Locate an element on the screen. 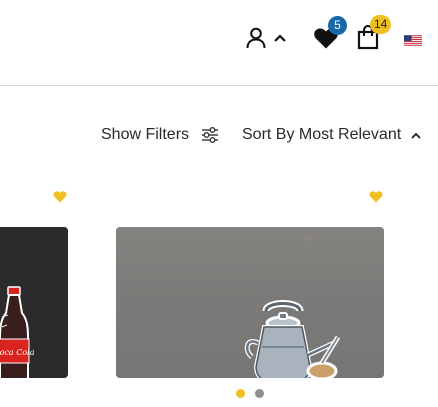  coca-cola-bottle-sticker-image: Coca Cola is located at coordinates (34, 302).